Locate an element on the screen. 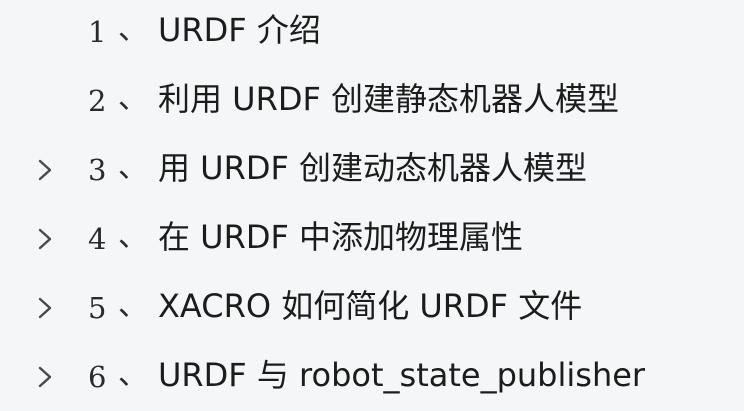 The height and width of the screenshot is (411, 744). toc-item-number: 2 is located at coordinates (97, 101).